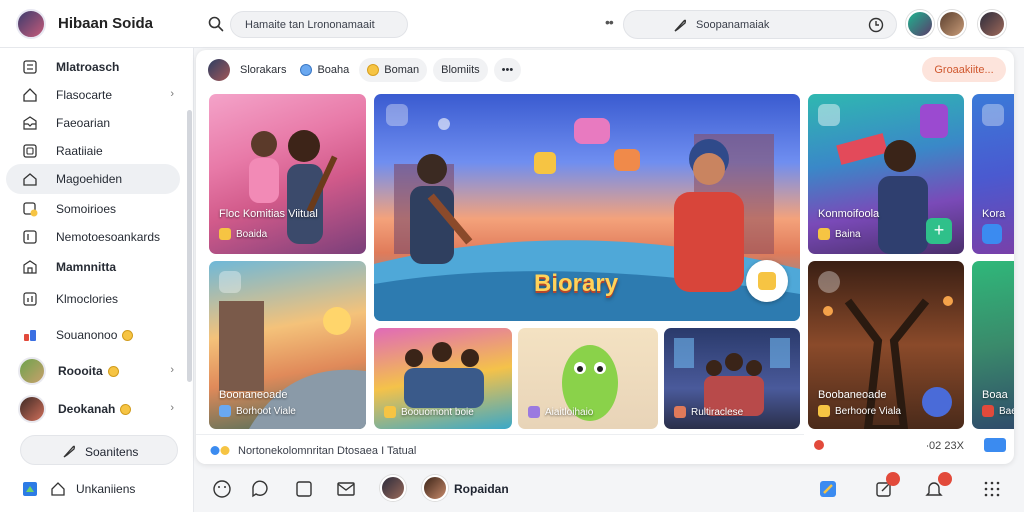 The image size is (1024, 512). What do you see at coordinates (287, 174) in the screenshot?
I see `media-tile: Floc Komitias Viitual Boaida` at bounding box center [287, 174].